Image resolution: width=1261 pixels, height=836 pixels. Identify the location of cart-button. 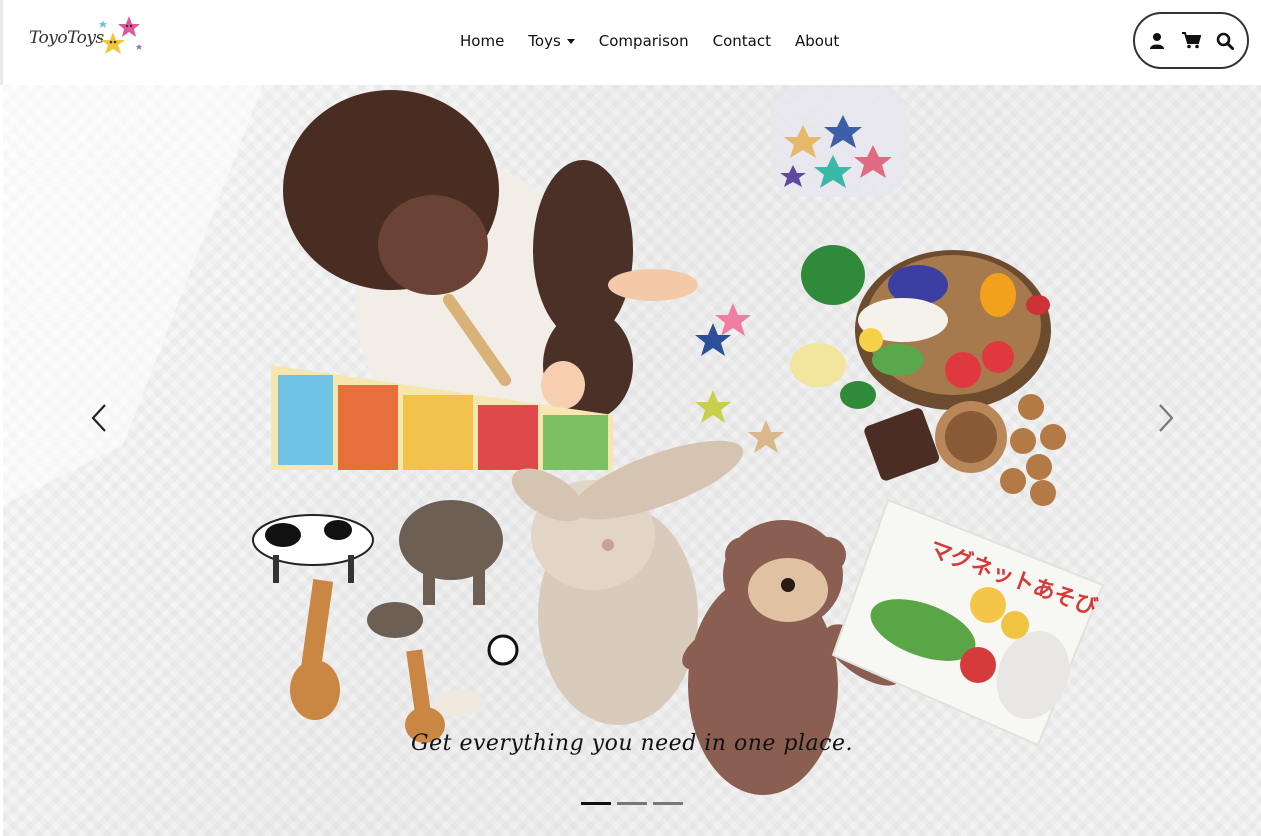
(1191, 41).